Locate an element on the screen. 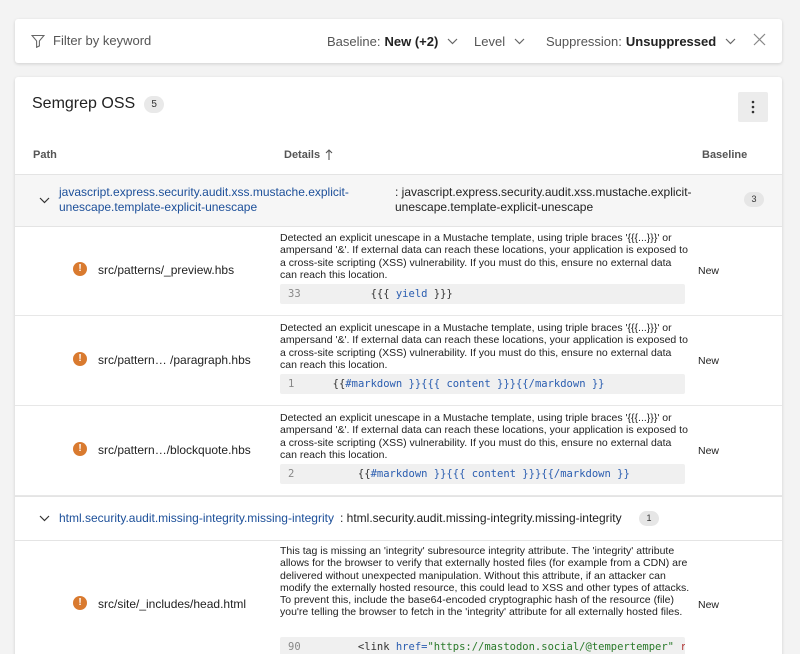 This screenshot has width=800, height=654. kebab-icon is located at coordinates (753, 107).